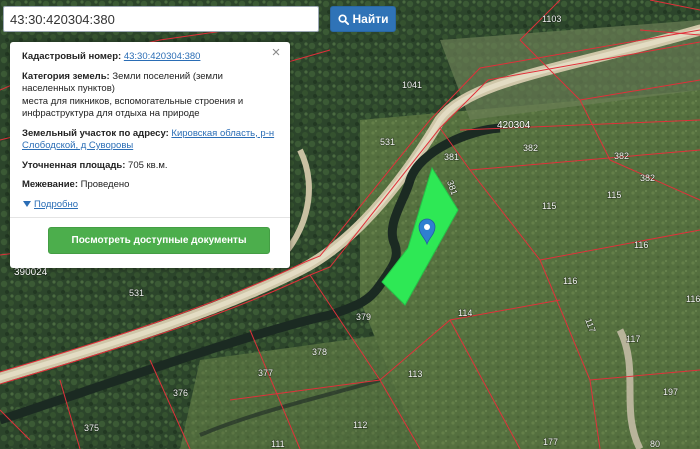 Image resolution: width=700 pixels, height=449 pixels. Describe the element at coordinates (265, 373) in the screenshot. I see `parcel-label: 377` at that location.